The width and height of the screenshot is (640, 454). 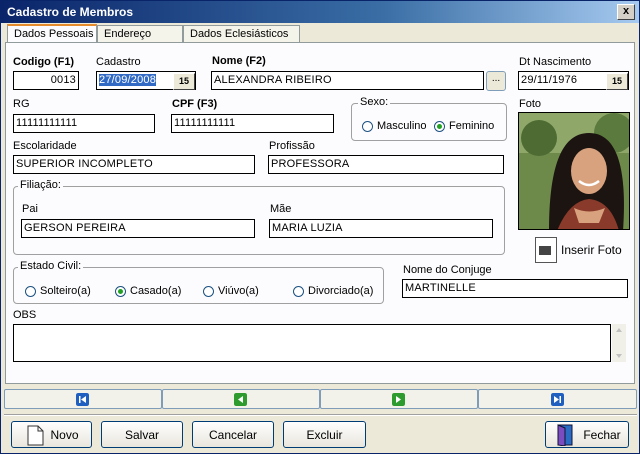 I want to click on member-photo, so click(x=574, y=171).